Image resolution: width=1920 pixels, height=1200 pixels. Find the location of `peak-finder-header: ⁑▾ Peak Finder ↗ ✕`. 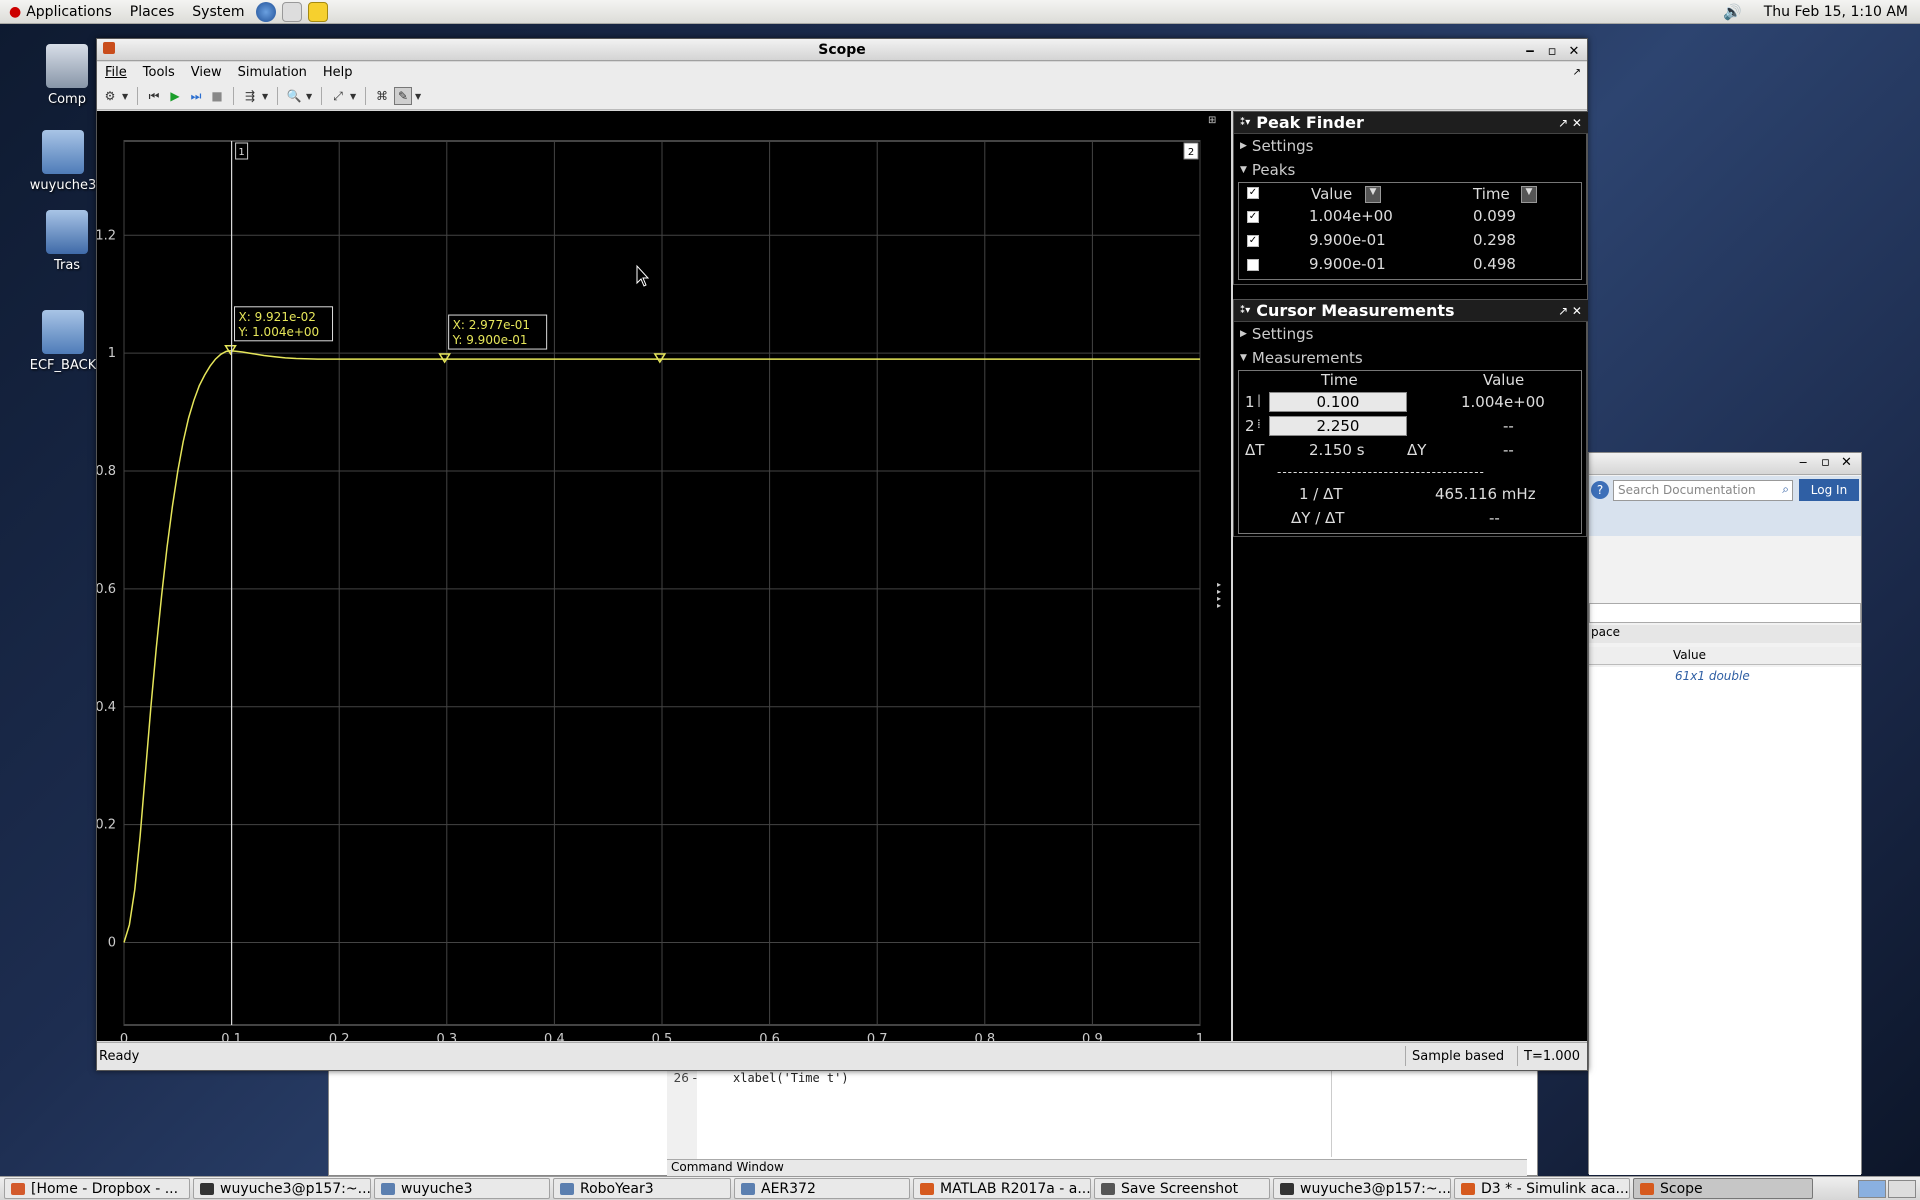

peak-finder-header: ⁑▾ Peak Finder ↗ ✕ is located at coordinates (1411, 123).